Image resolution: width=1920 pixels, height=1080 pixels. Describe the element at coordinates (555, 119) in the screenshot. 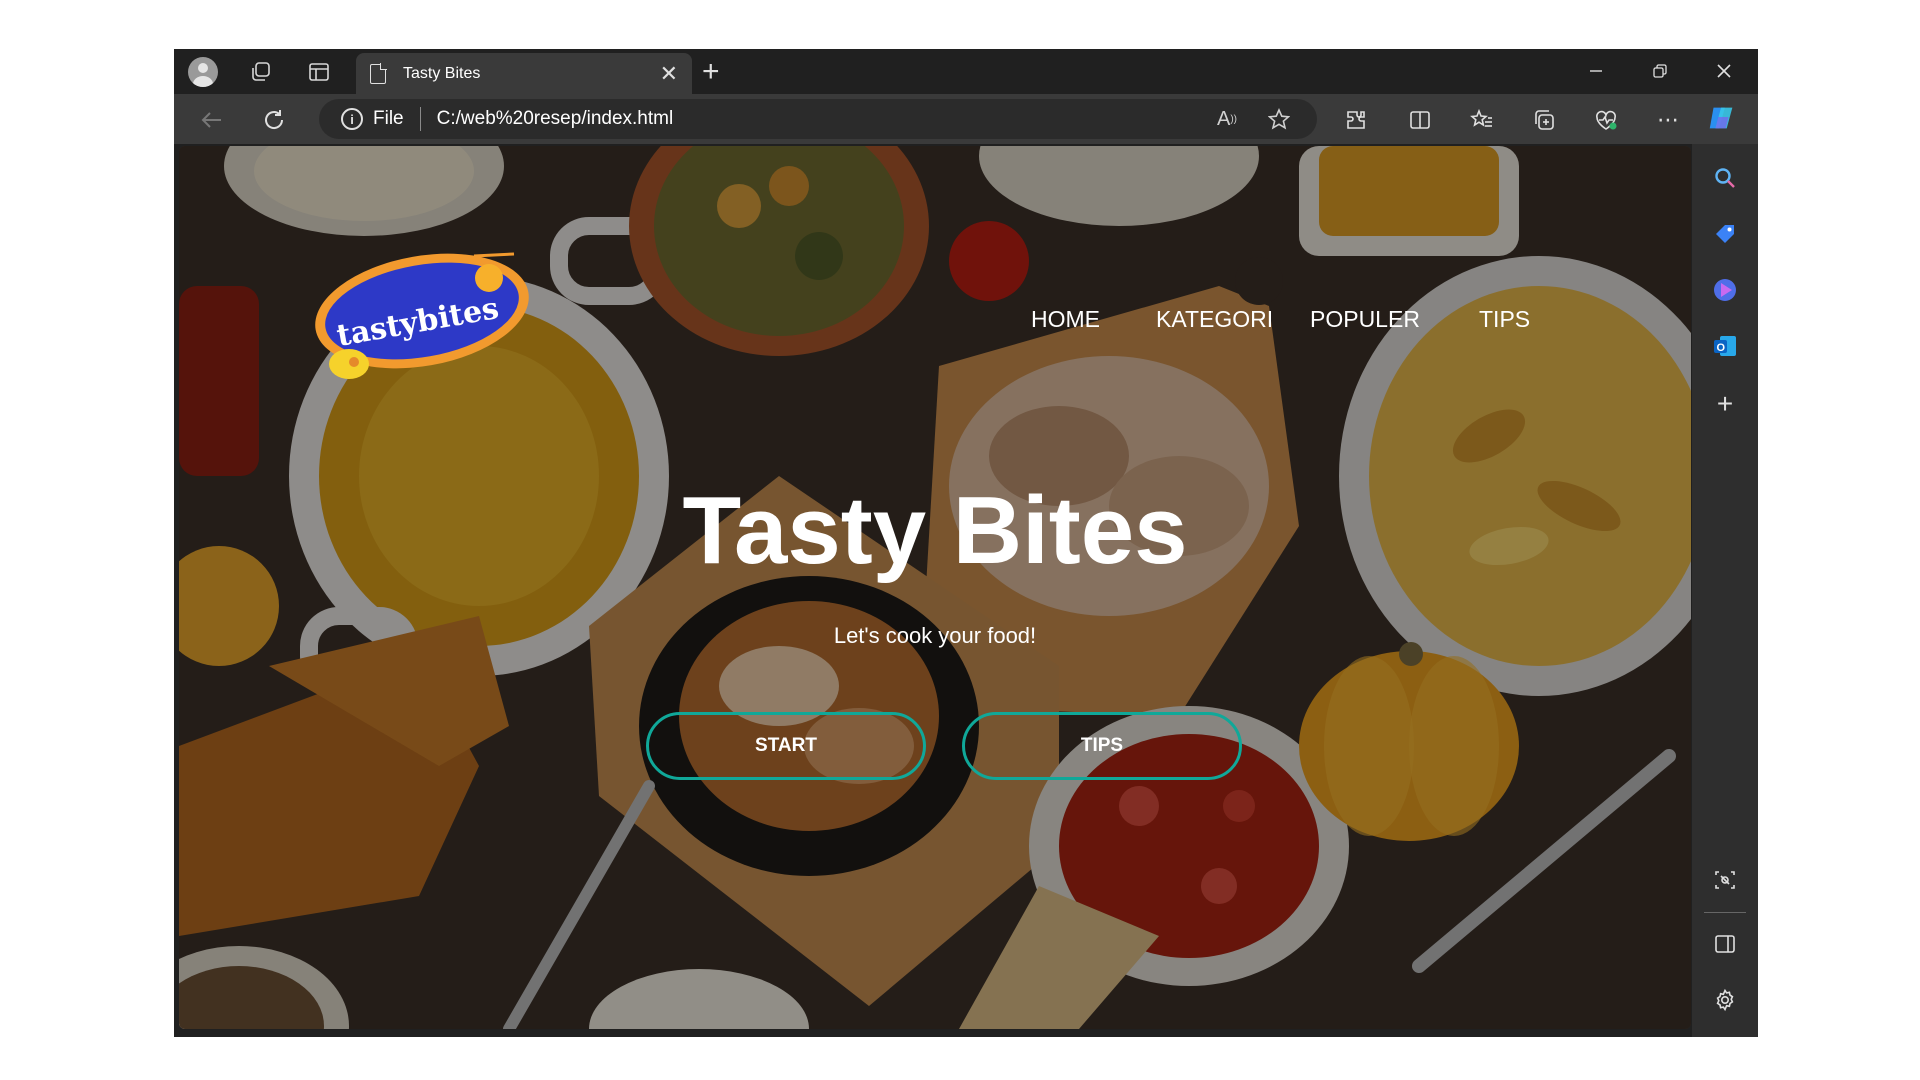

I see `address-url: C:/web%20resep/index.html` at that location.